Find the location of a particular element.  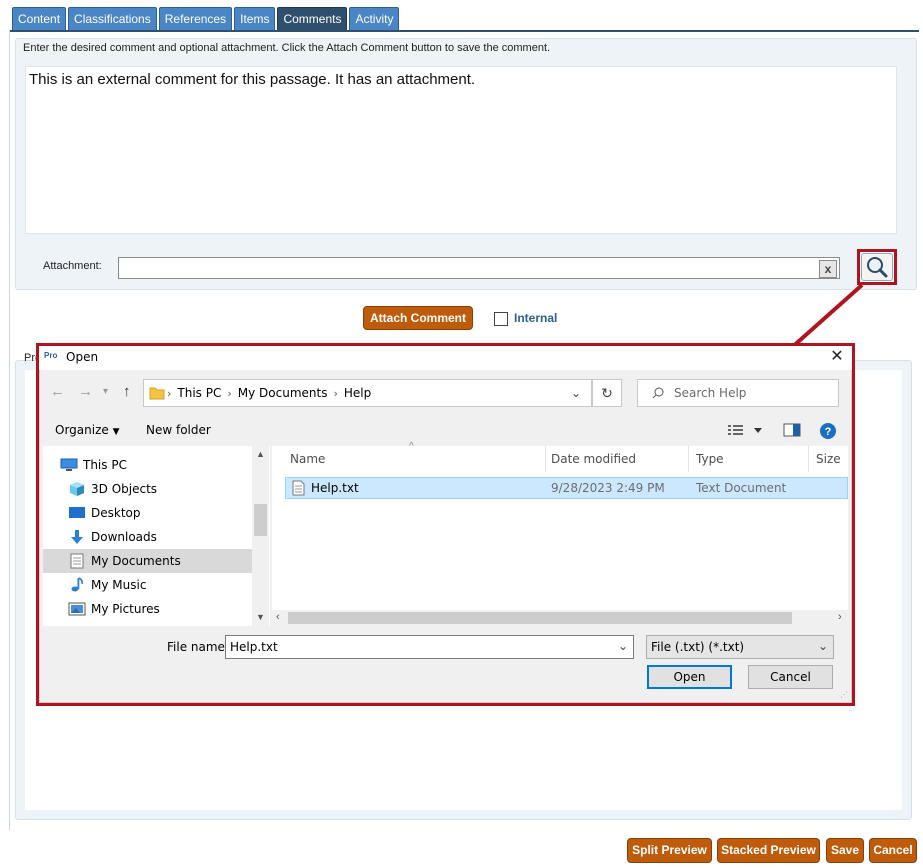

nav-label: Desktop is located at coordinates (116, 513).